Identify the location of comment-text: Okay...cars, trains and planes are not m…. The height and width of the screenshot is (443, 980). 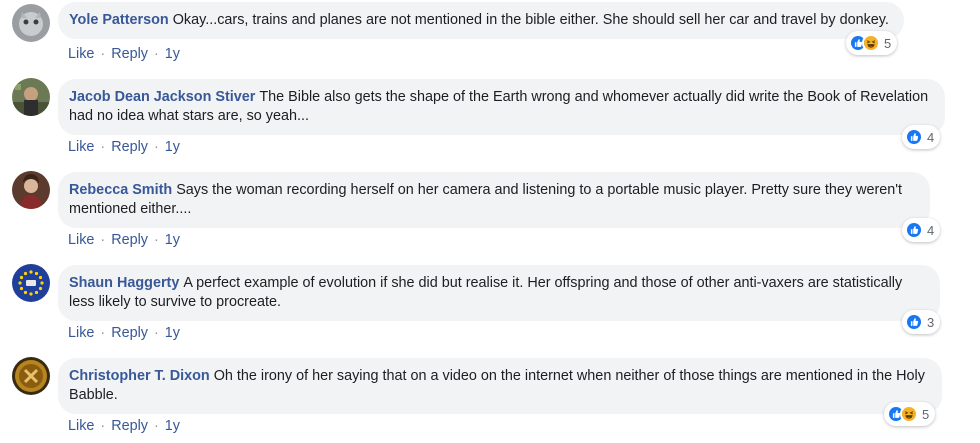
(530, 20).